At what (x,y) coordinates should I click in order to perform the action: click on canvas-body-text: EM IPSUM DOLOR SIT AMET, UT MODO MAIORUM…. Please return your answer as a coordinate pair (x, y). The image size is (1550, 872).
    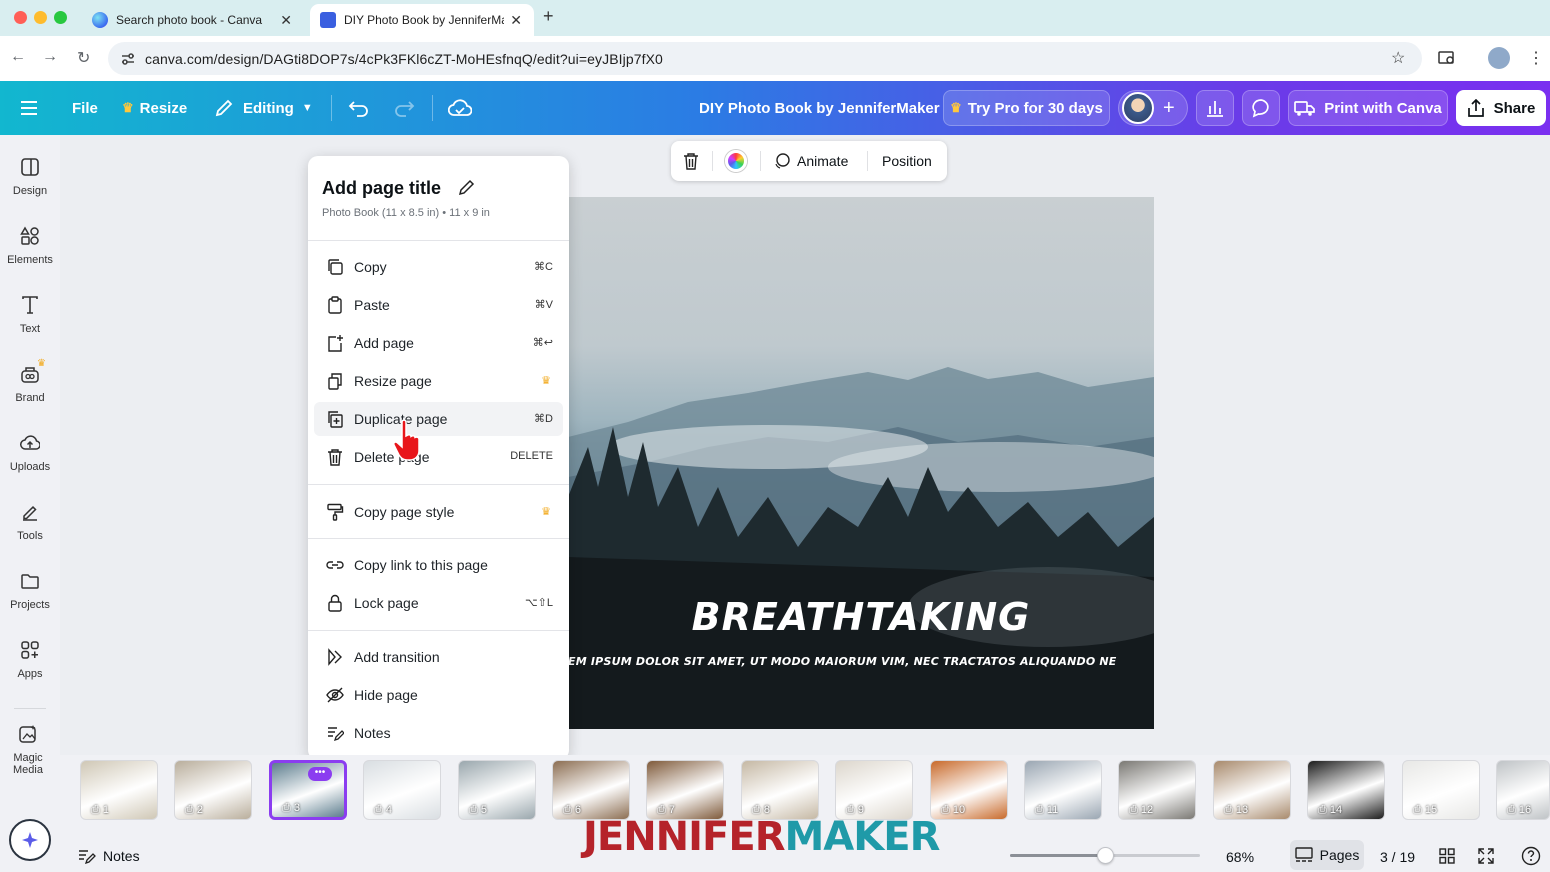
    Looking at the image, I should click on (842, 661).